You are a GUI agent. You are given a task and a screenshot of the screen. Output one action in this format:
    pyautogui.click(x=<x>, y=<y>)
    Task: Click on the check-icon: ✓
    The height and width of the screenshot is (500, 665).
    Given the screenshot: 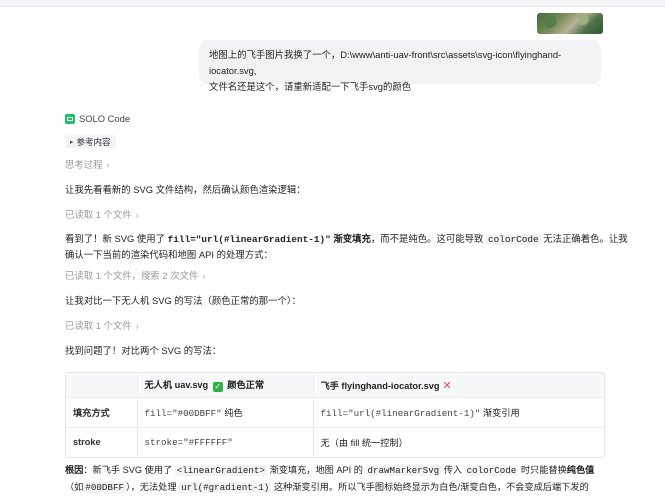 What is the action you would take?
    pyautogui.click(x=217, y=387)
    